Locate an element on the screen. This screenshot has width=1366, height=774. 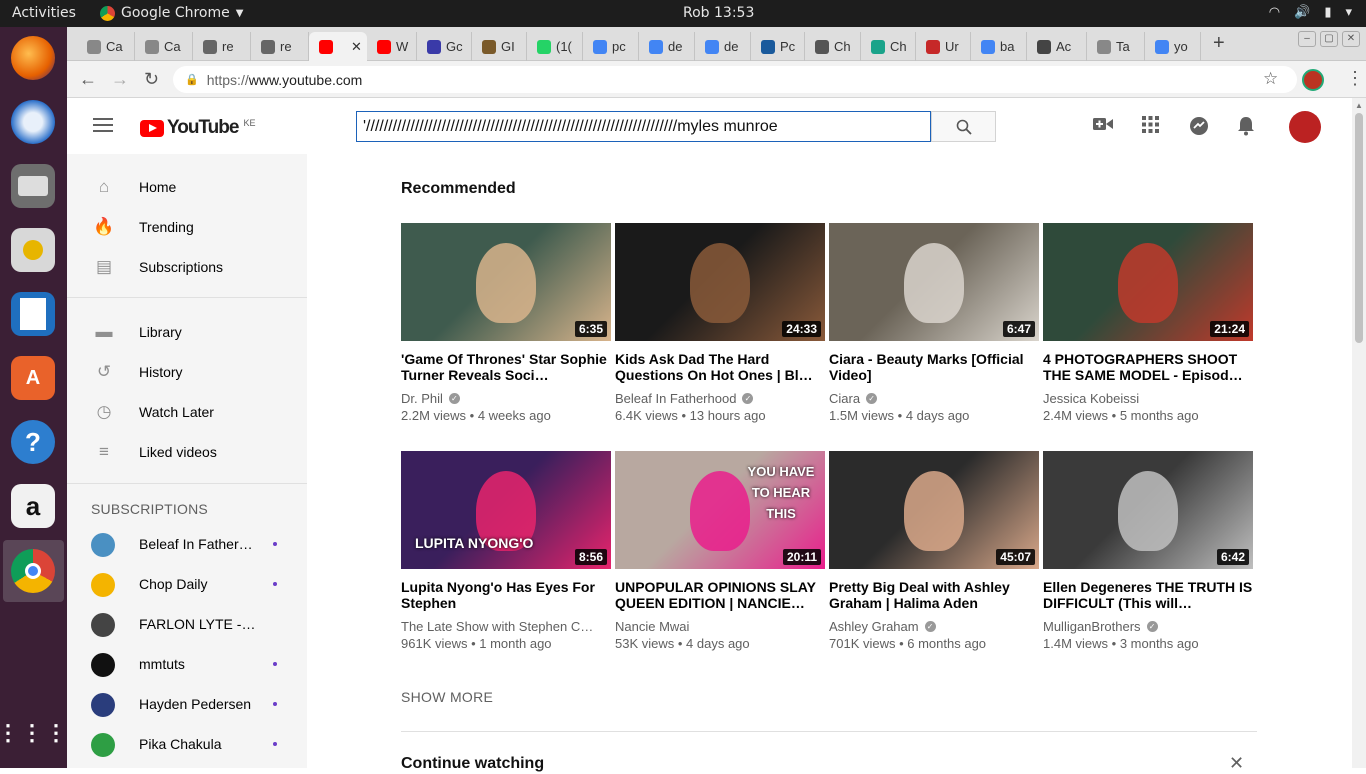
subscription-item: Chop Daily is located at coordinates (187, 585).